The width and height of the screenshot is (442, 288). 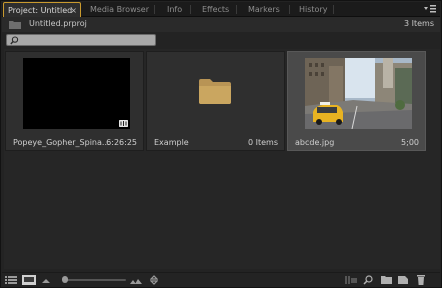 I want to click on sequence-badge-icon, so click(x=123, y=123).